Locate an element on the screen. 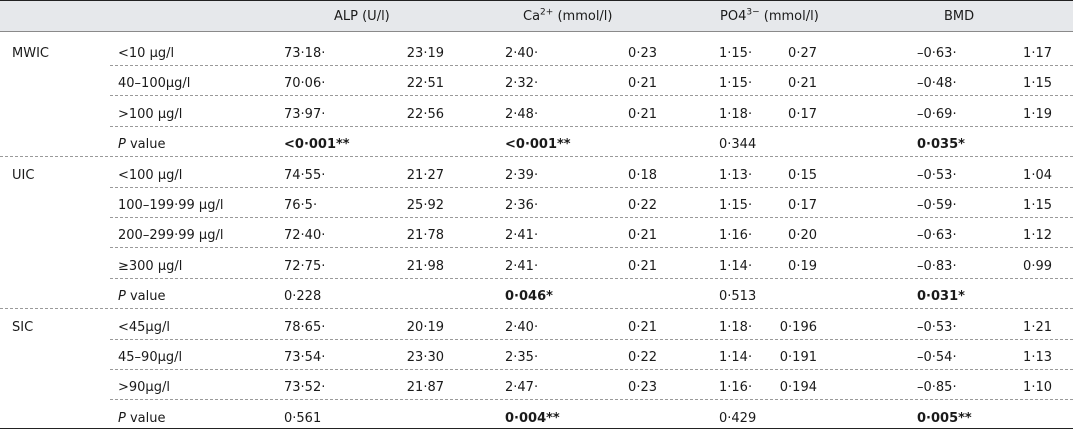 This screenshot has width=1073, height=432. bmd-sd: 1·17 is located at coordinates (1037, 53).